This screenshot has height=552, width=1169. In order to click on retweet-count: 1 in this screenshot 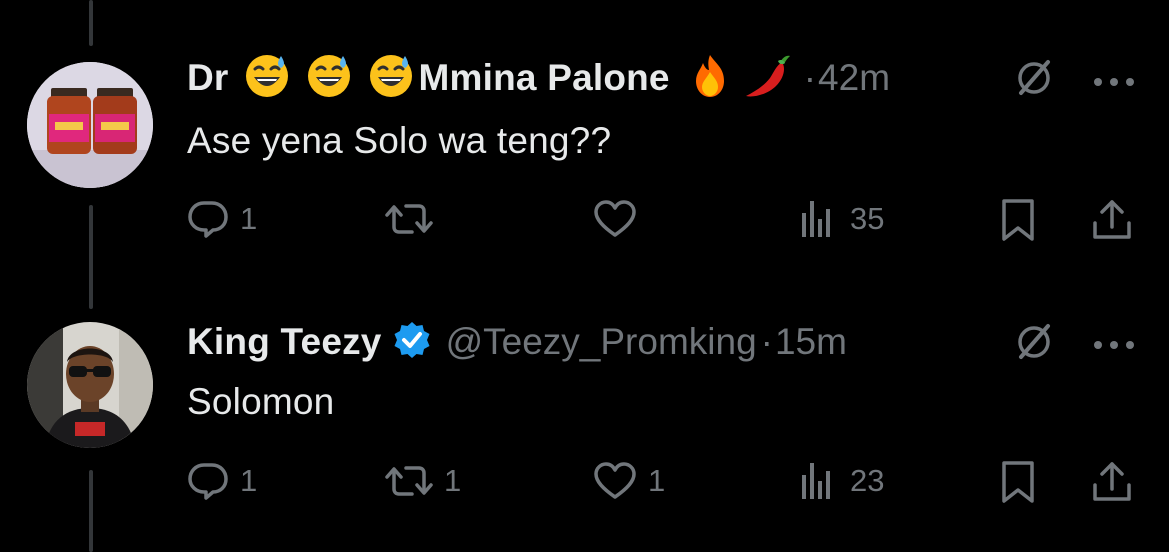, I will do `click(453, 480)`.